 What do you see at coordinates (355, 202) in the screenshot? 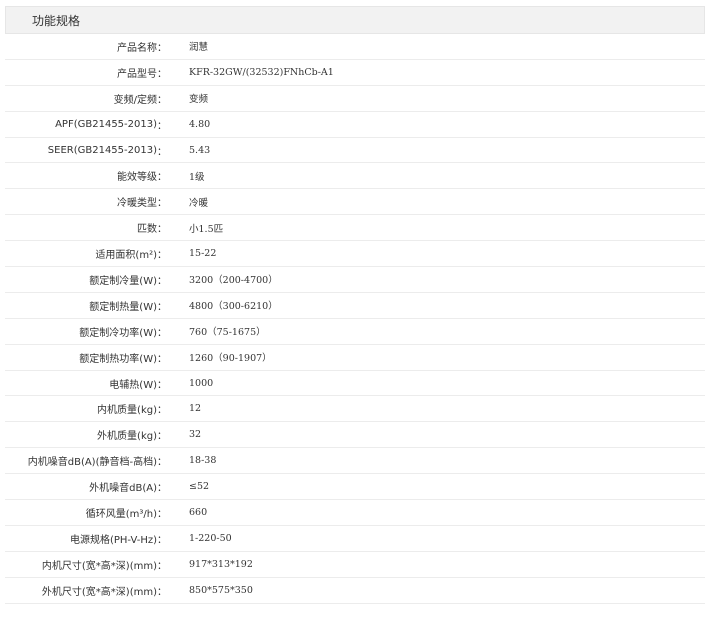
I see `spec-row: 冷暖类型： 冷暖` at bounding box center [355, 202].